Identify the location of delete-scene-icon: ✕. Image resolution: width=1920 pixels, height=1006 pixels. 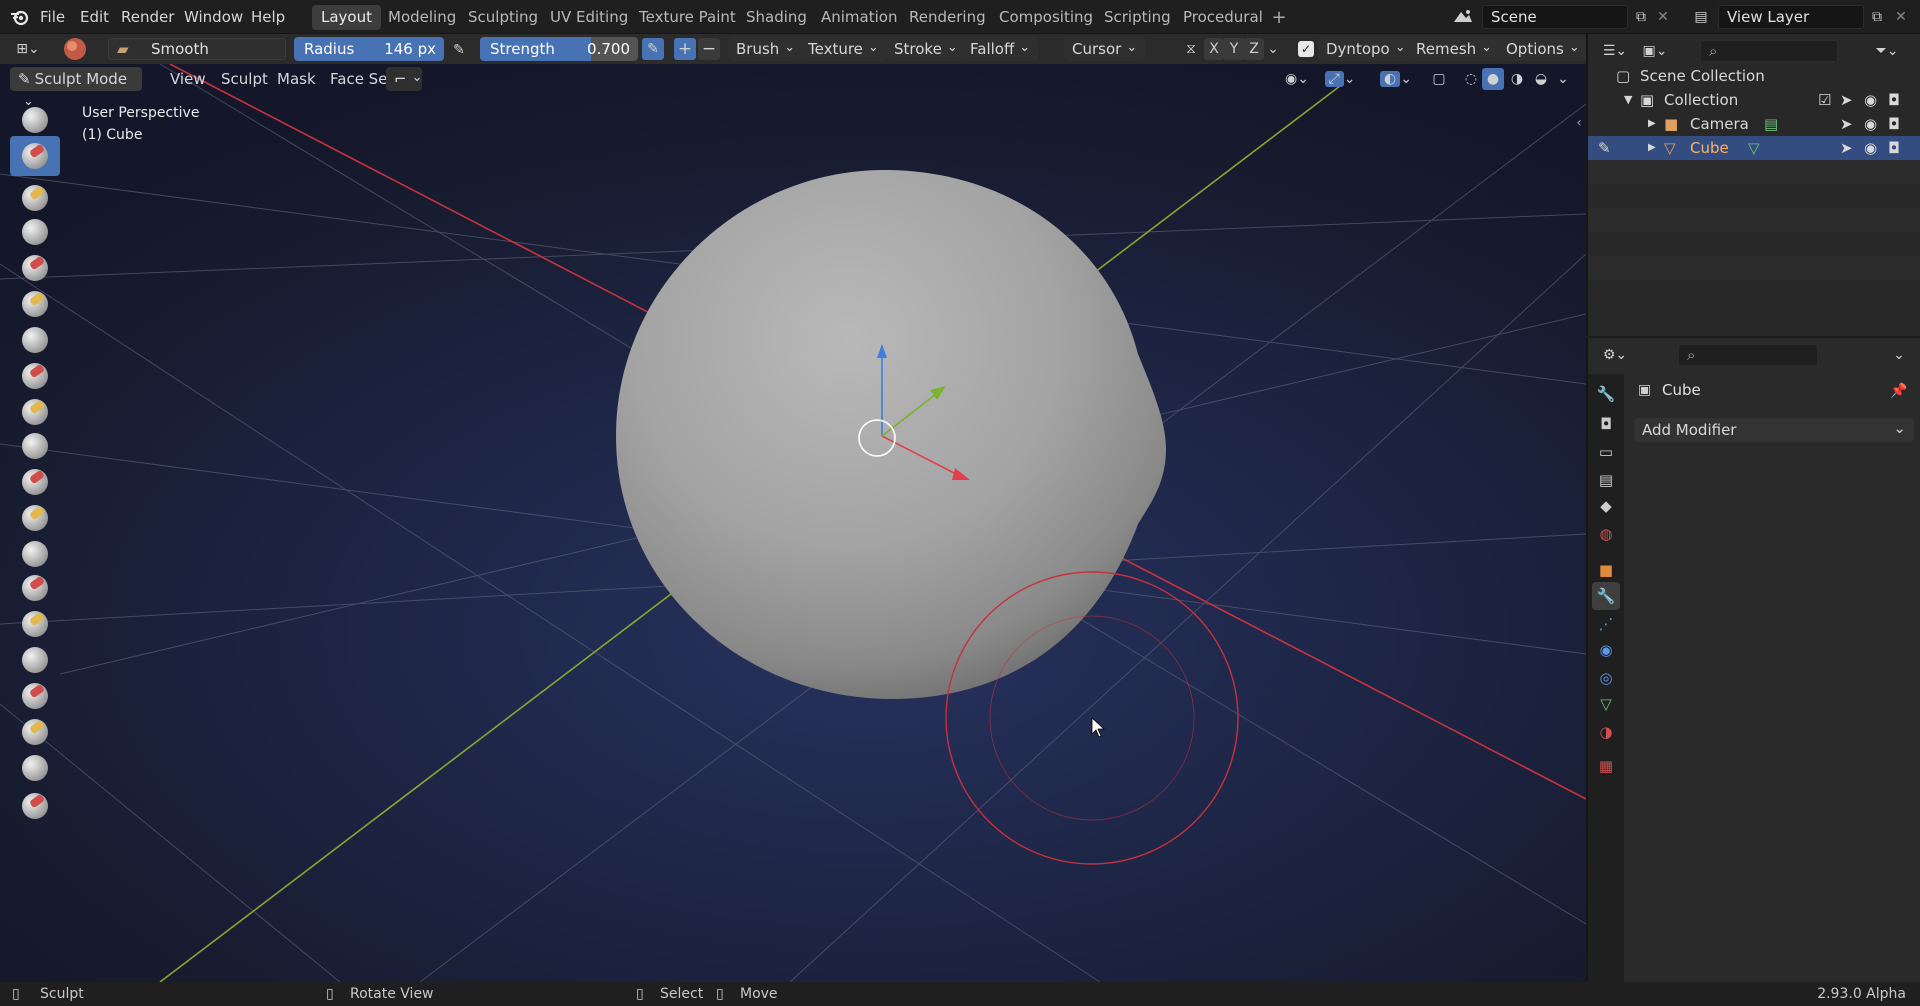
(1663, 17).